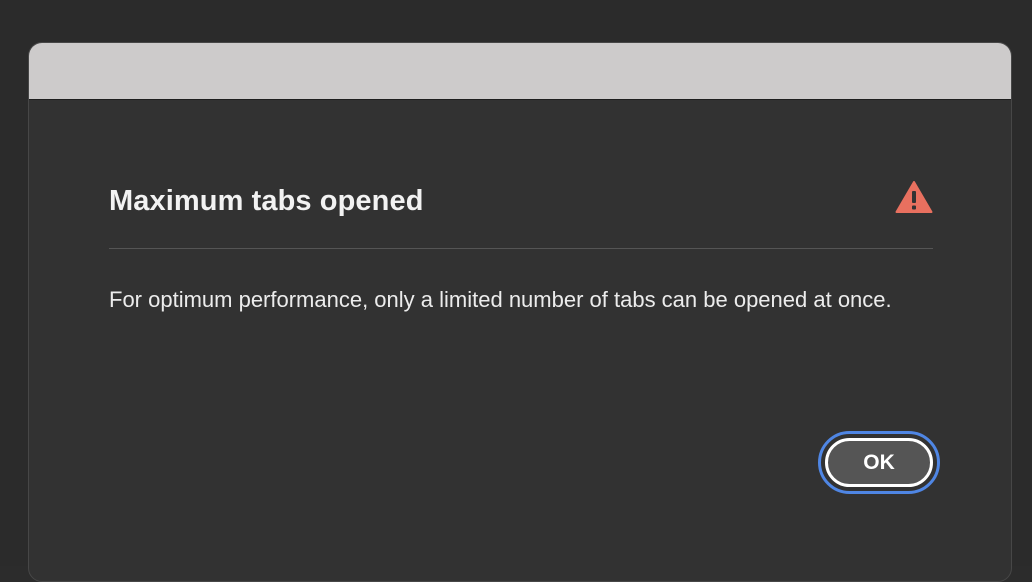 The height and width of the screenshot is (582, 1032). What do you see at coordinates (520, 71) in the screenshot?
I see `dialog-titlebar` at bounding box center [520, 71].